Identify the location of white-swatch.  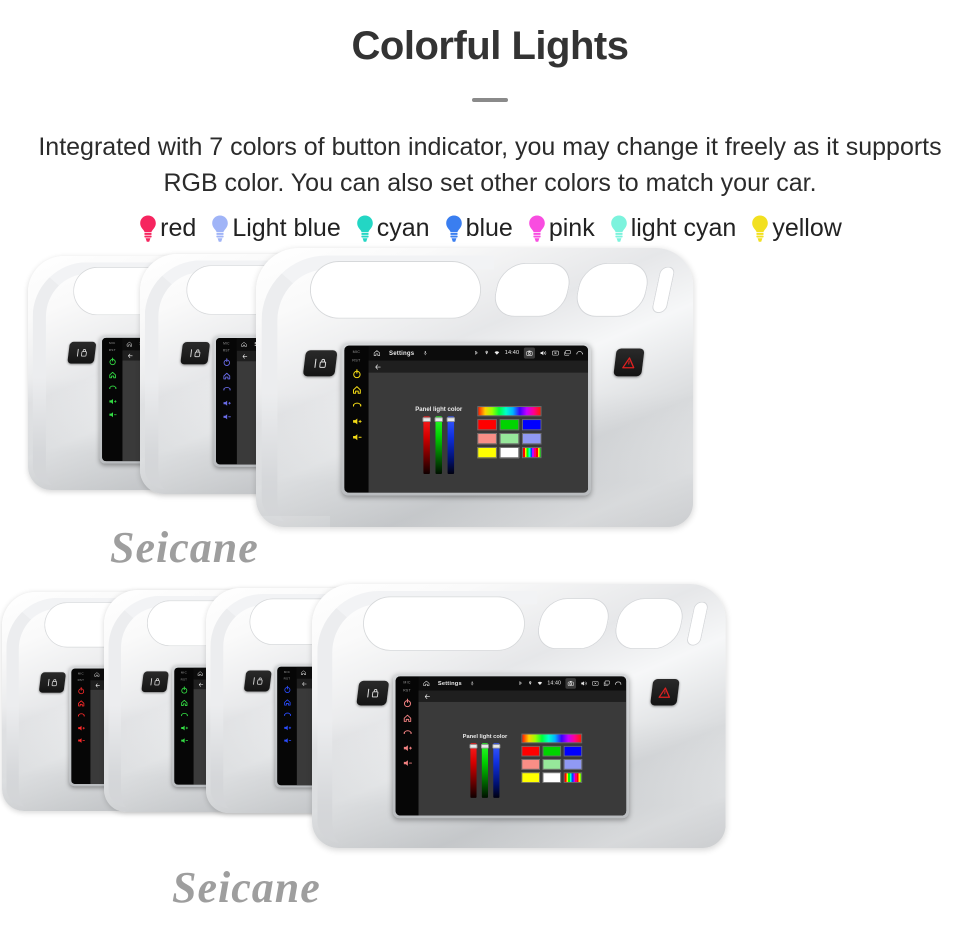
(551, 777).